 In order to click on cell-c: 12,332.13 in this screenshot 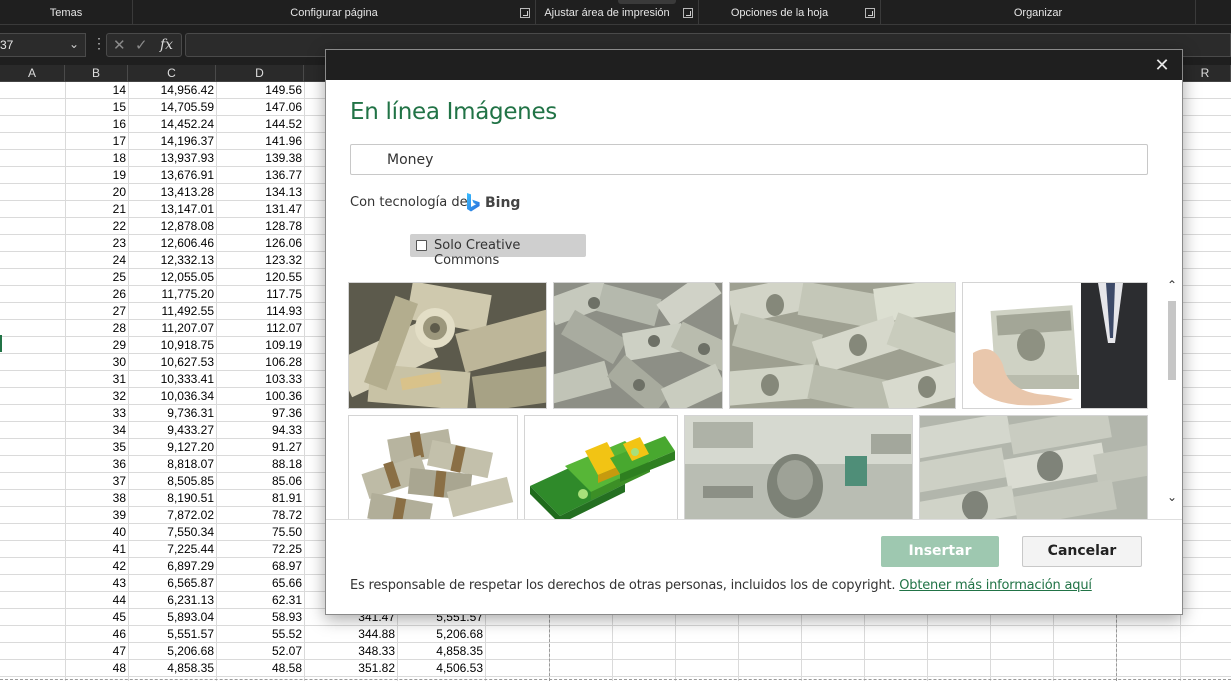, I will do `click(172, 261)`.